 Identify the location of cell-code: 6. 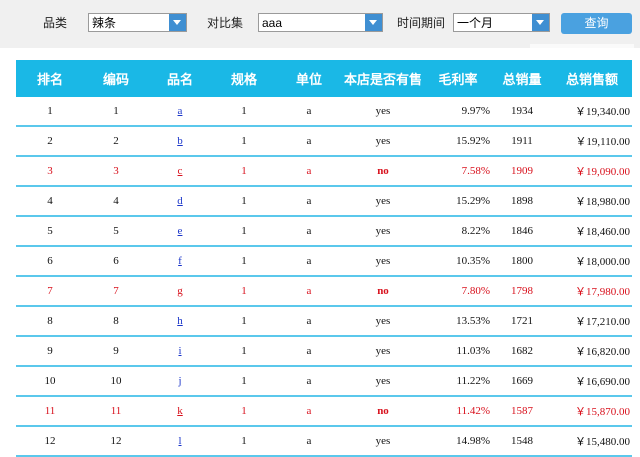
(116, 261).